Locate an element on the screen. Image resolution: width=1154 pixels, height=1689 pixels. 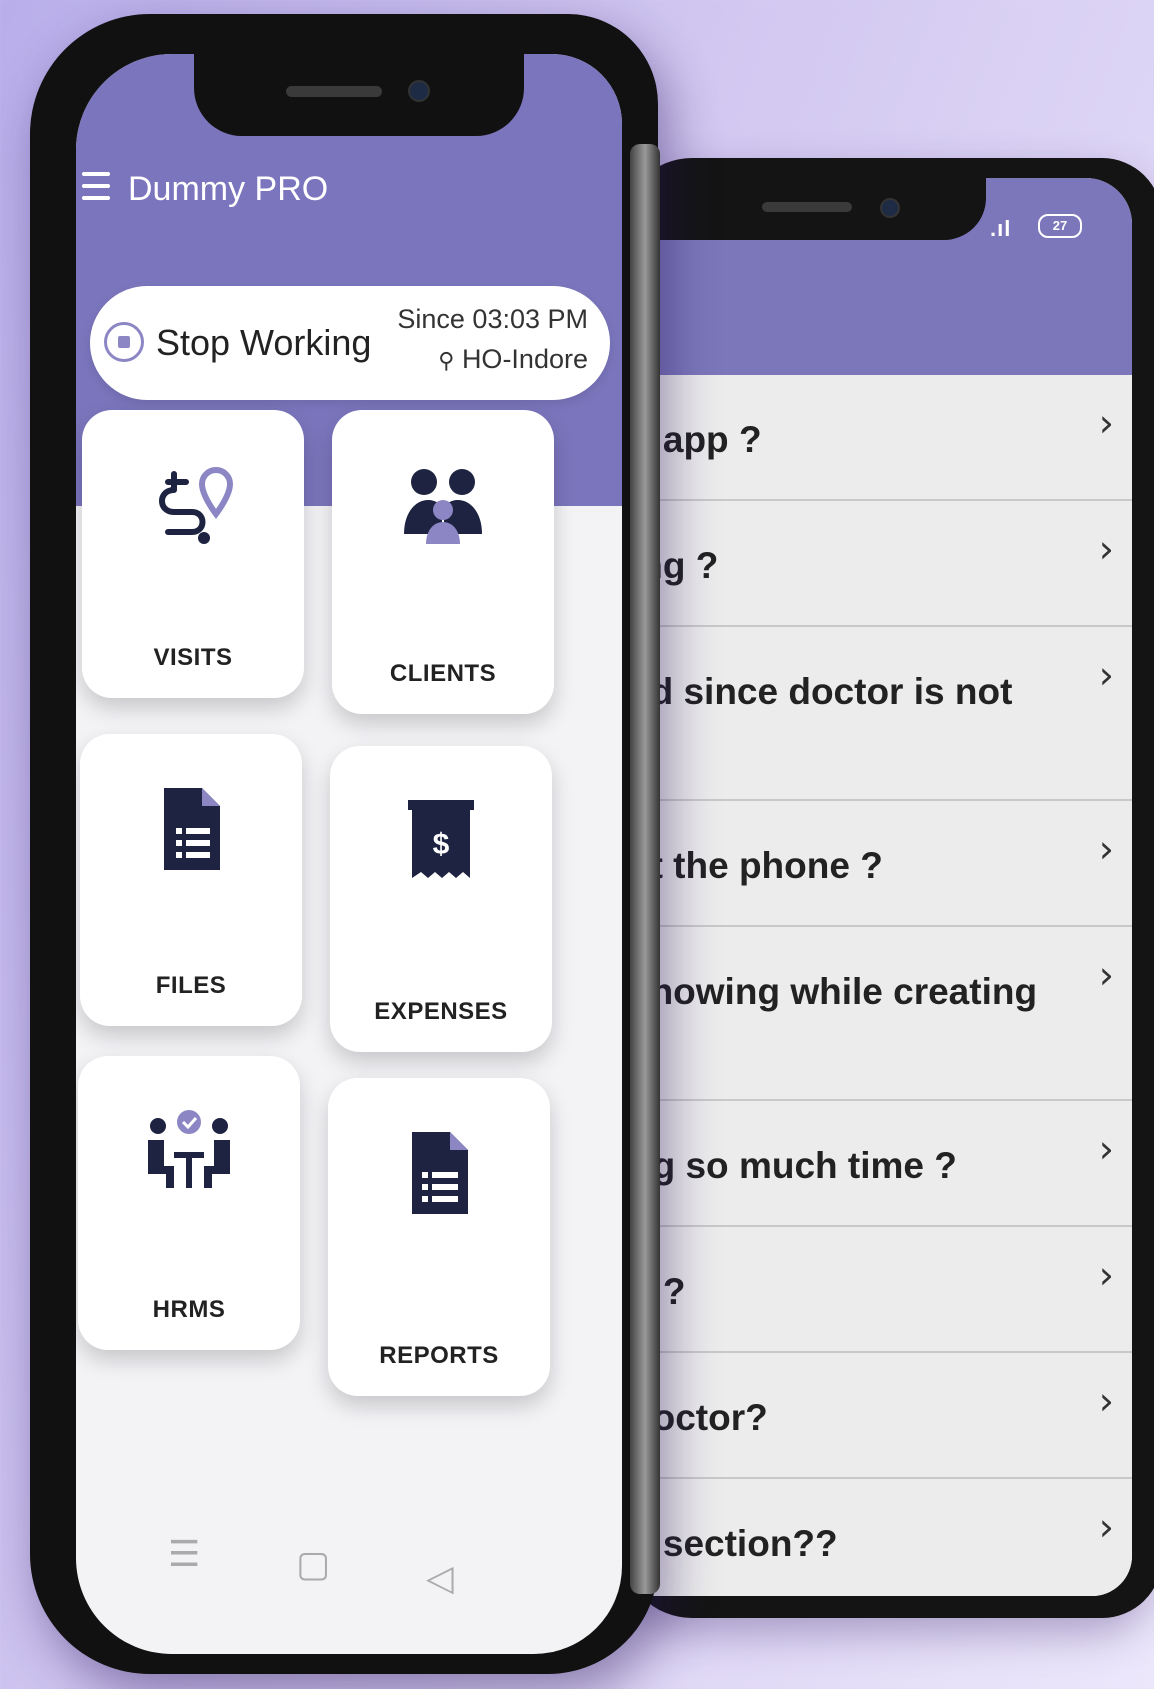
receipt-dollar-icon: $ is located at coordinates (441, 839).